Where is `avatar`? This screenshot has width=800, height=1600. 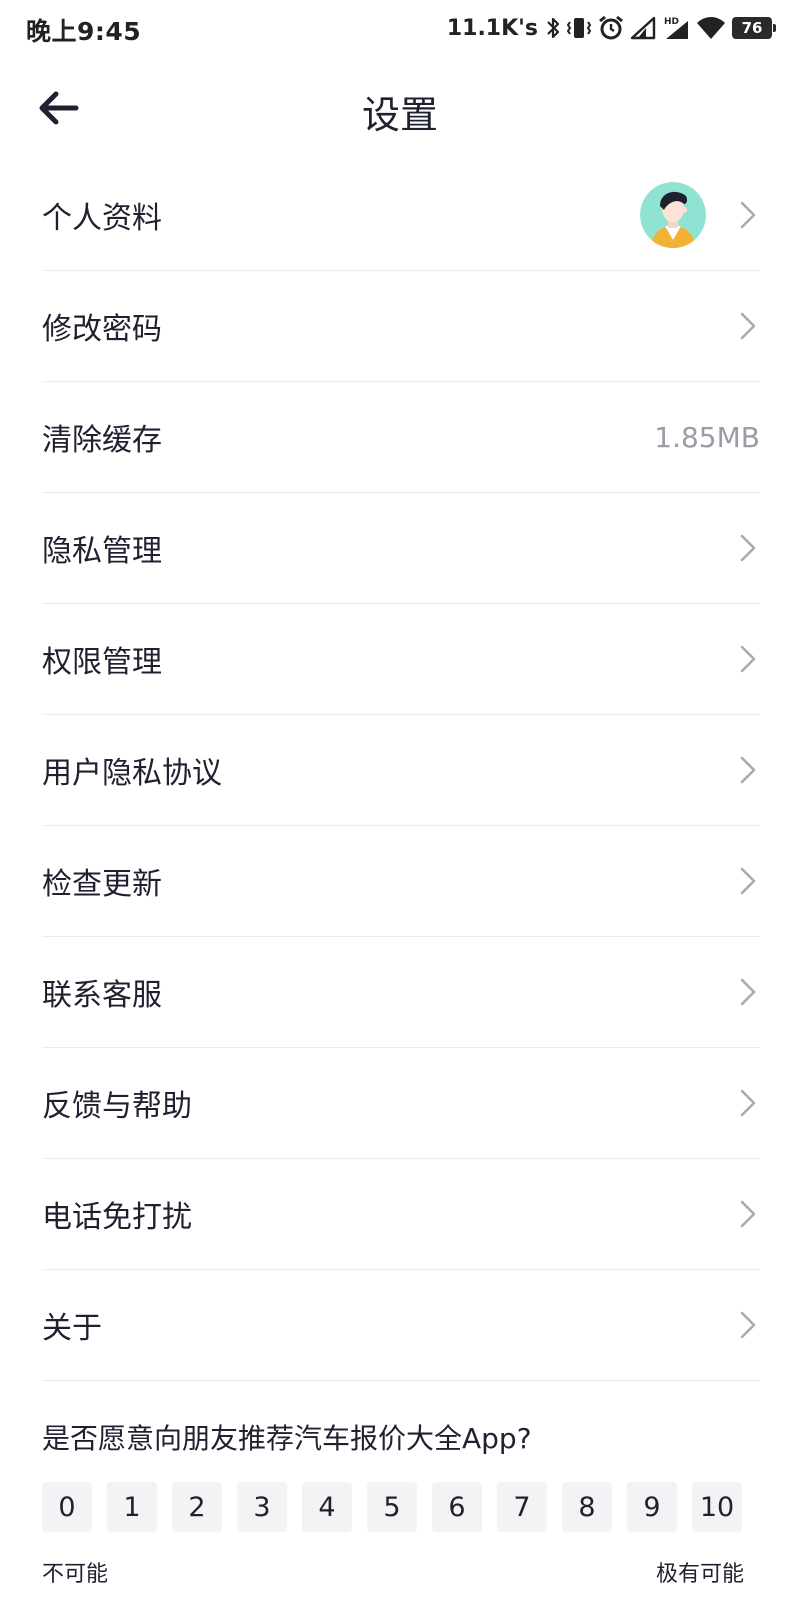
avatar is located at coordinates (673, 215).